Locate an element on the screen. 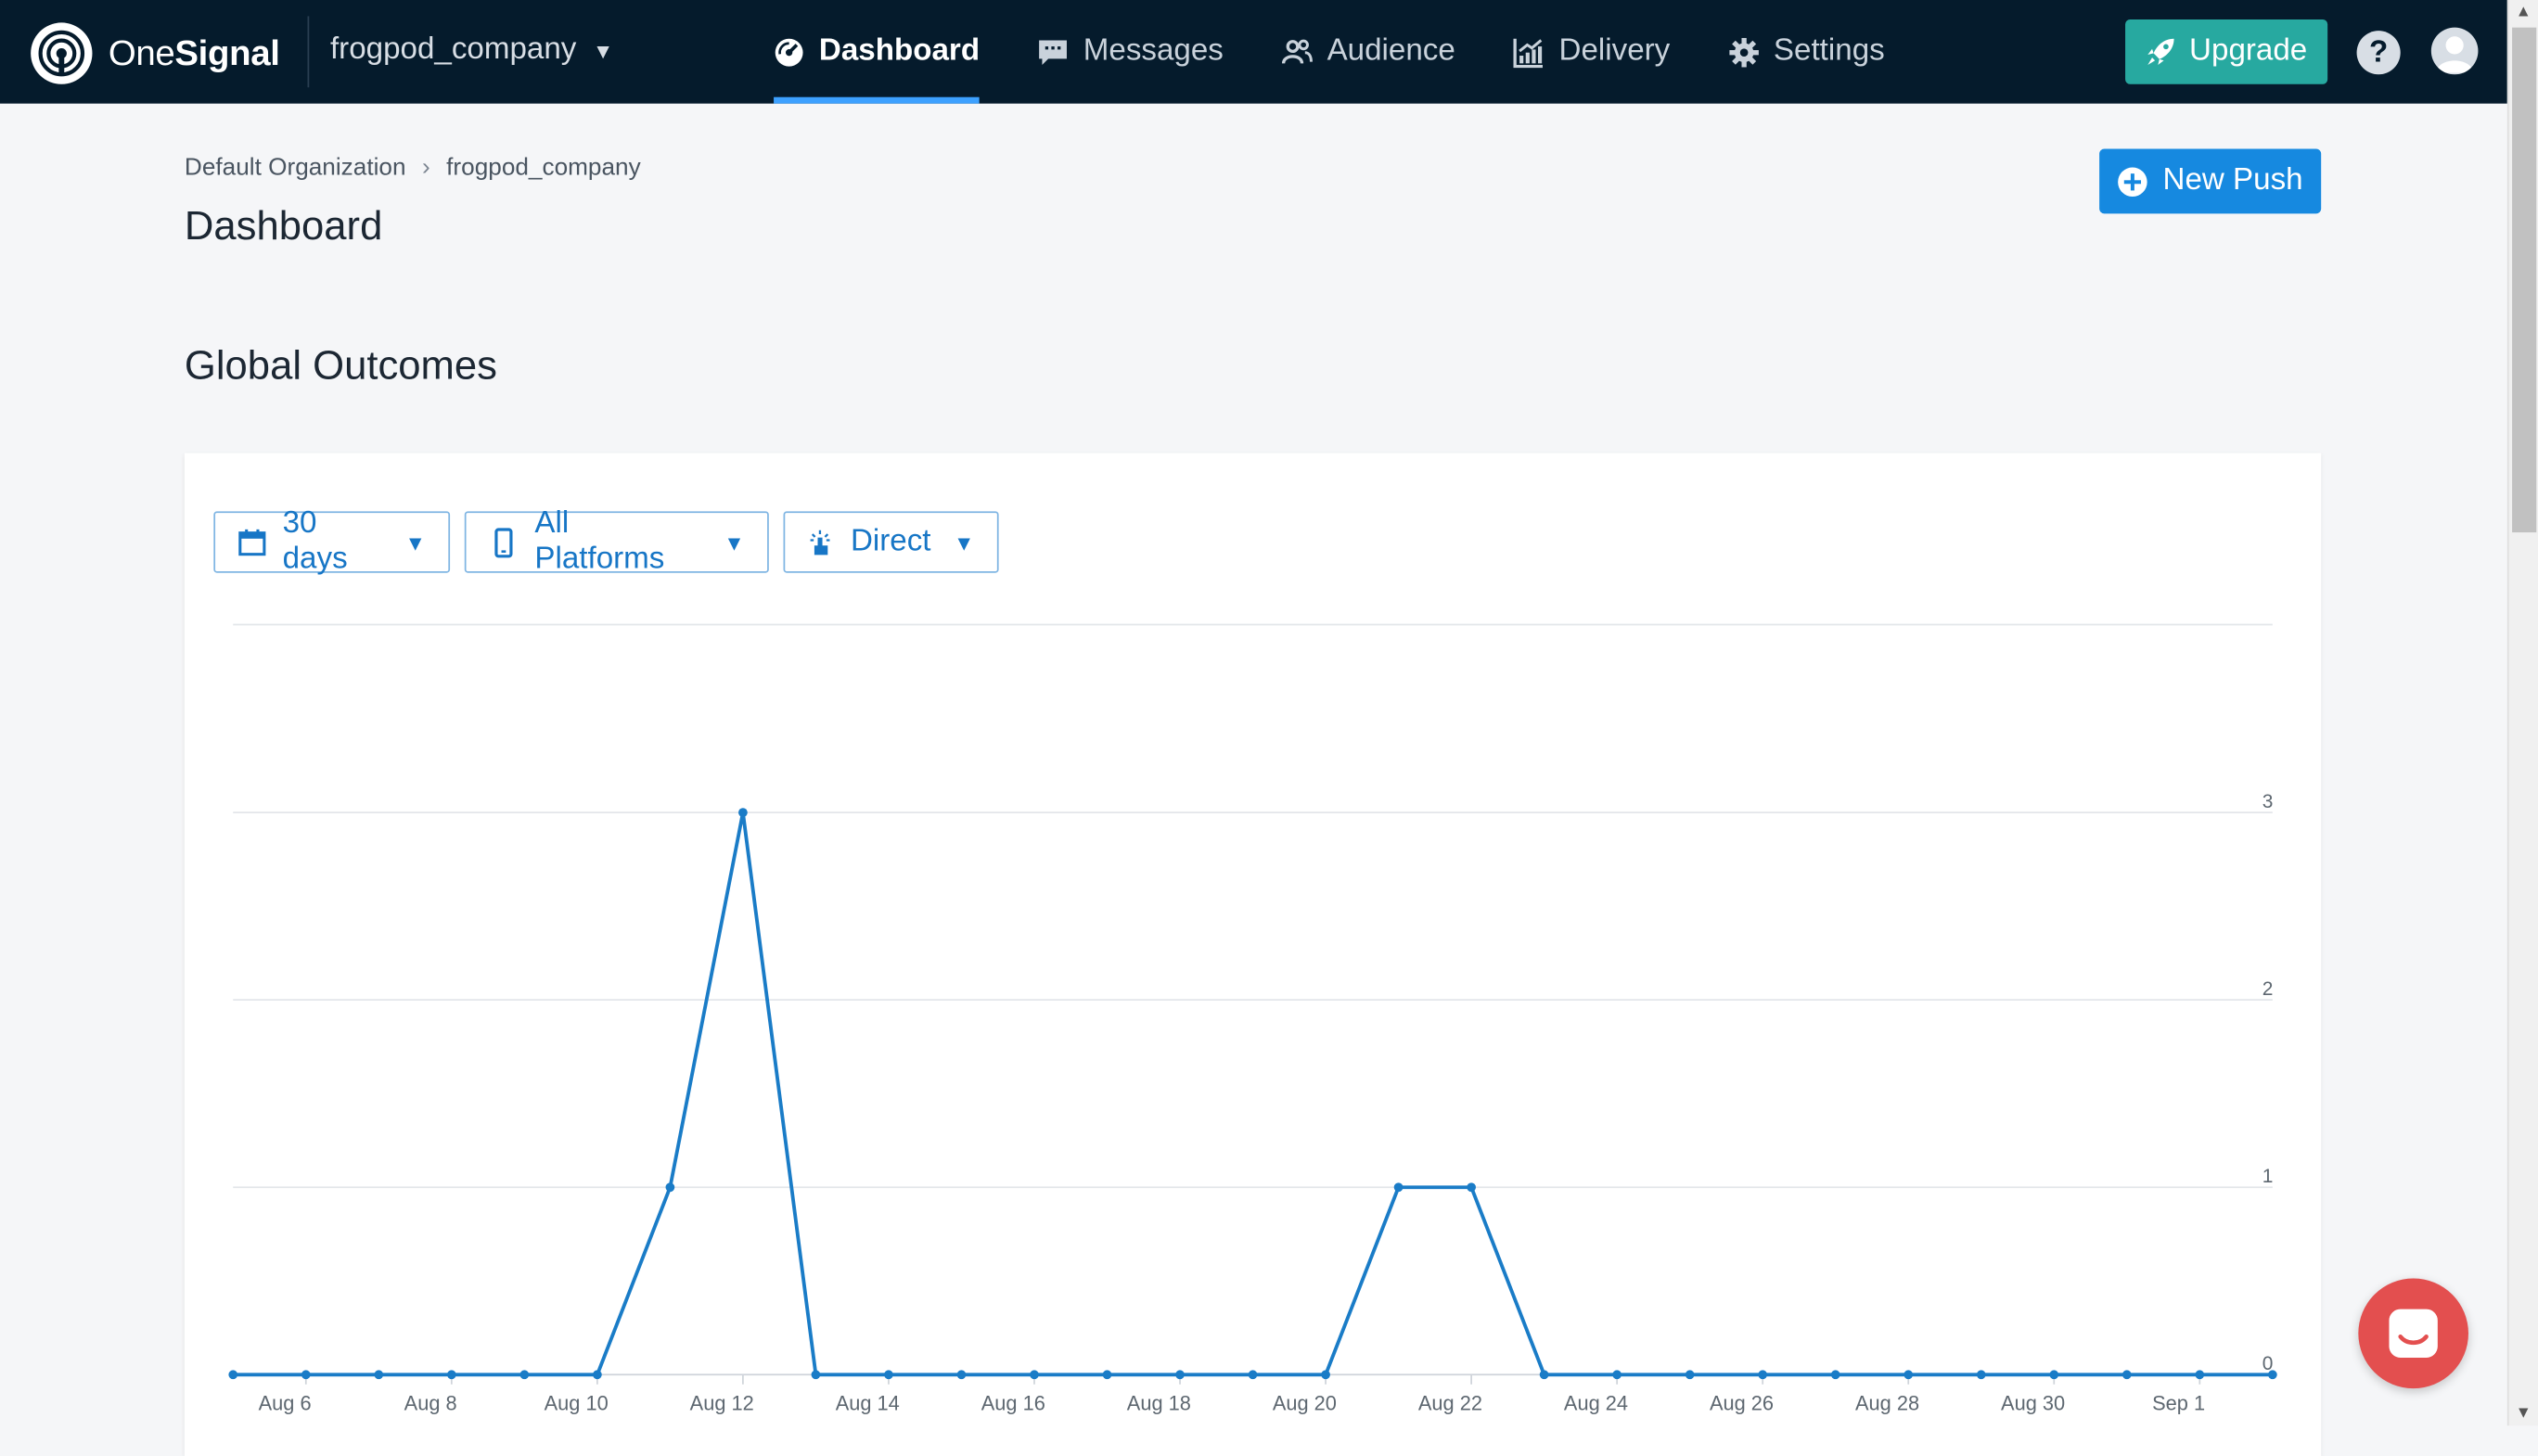 The height and width of the screenshot is (1456, 2538). new-push-label: New Push is located at coordinates (2232, 180).